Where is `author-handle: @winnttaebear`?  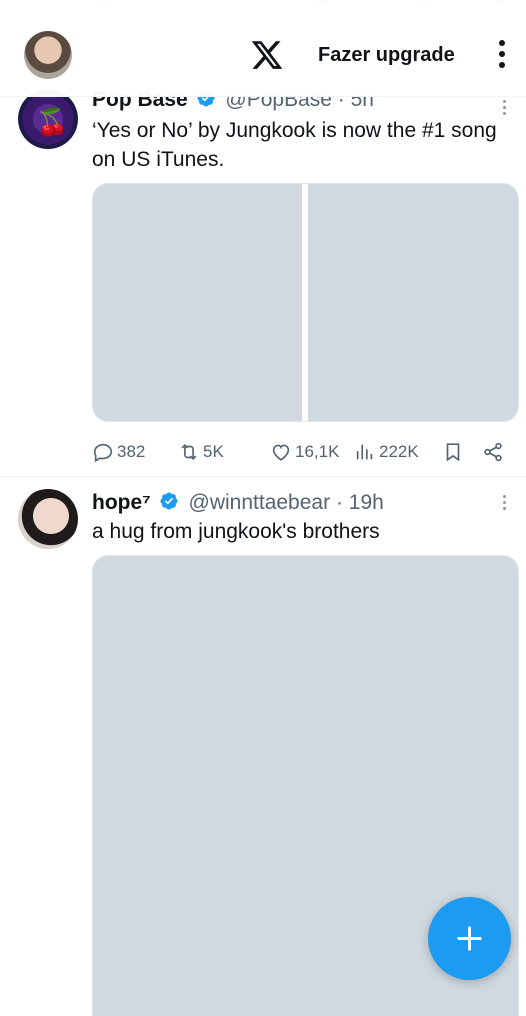
author-handle: @winnttaebear is located at coordinates (260, 502).